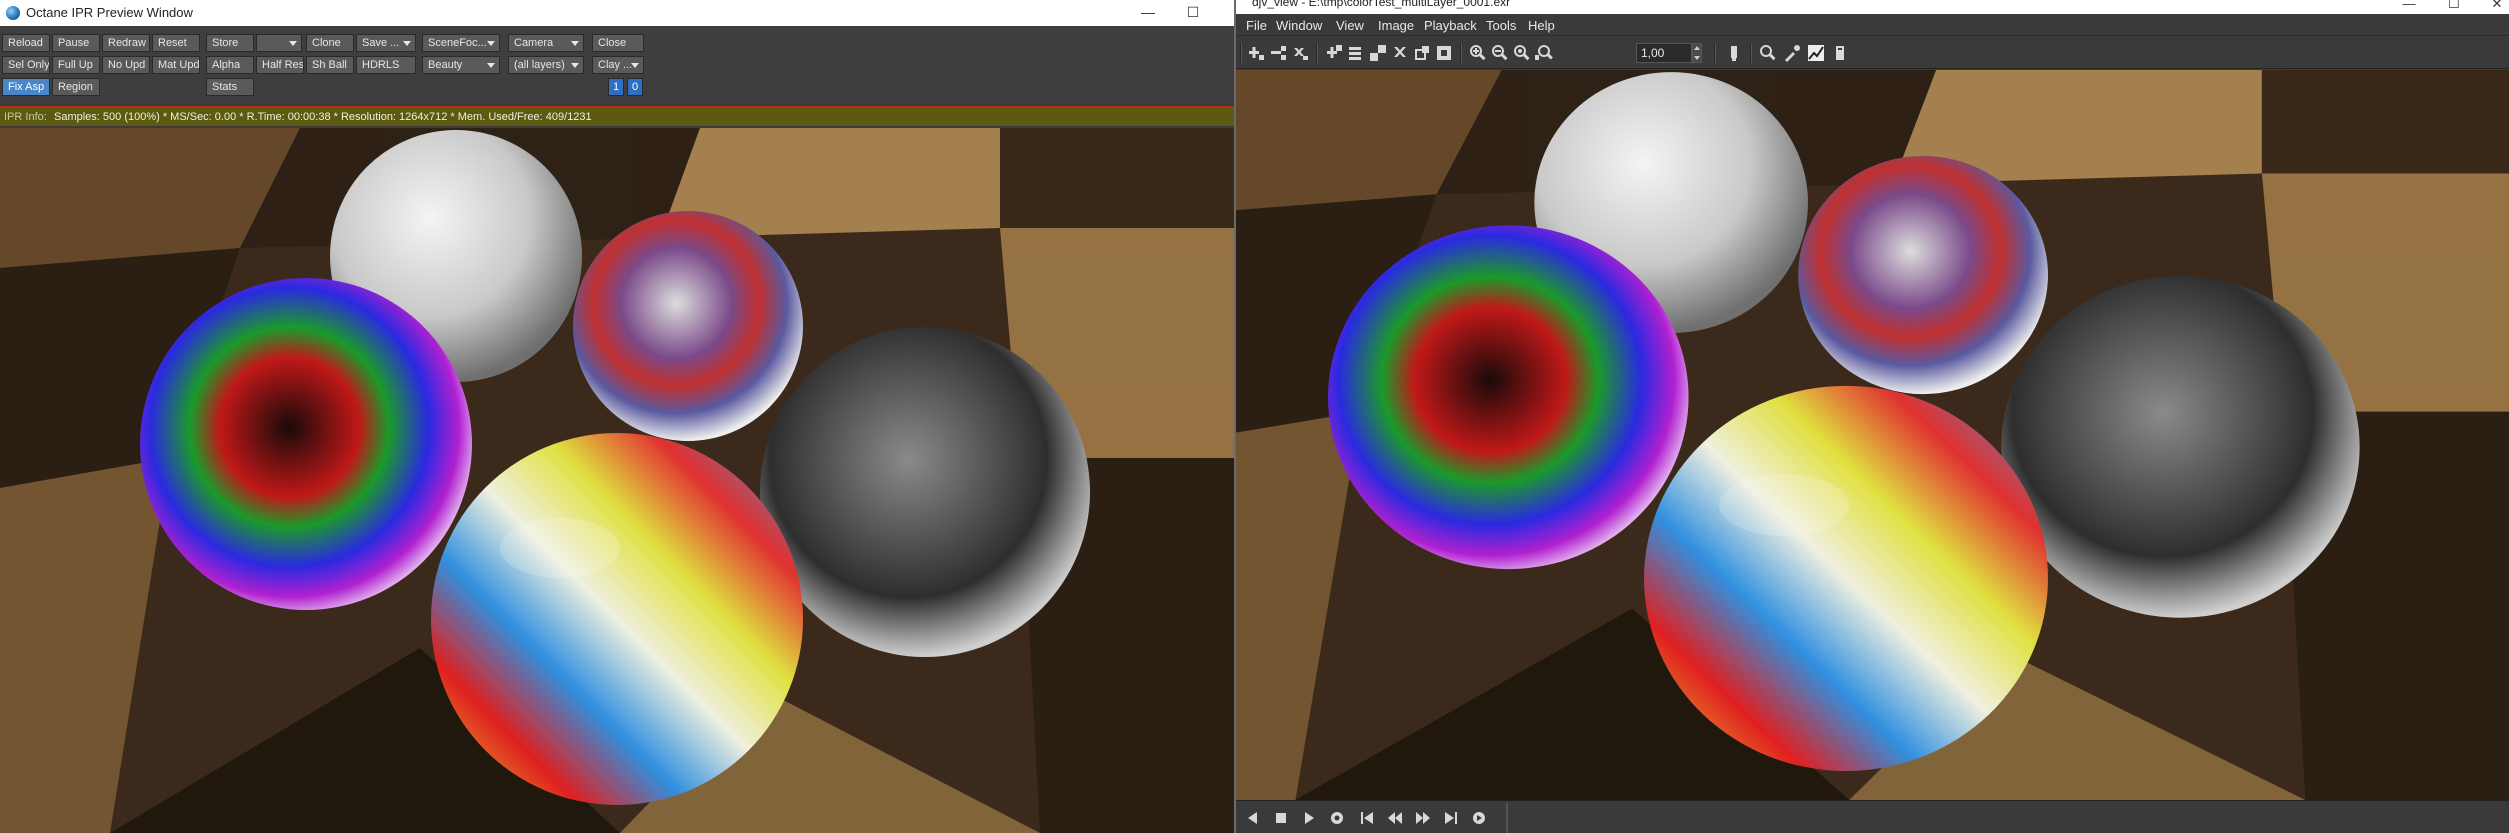  I want to click on step-back-icon, so click(1395, 818).